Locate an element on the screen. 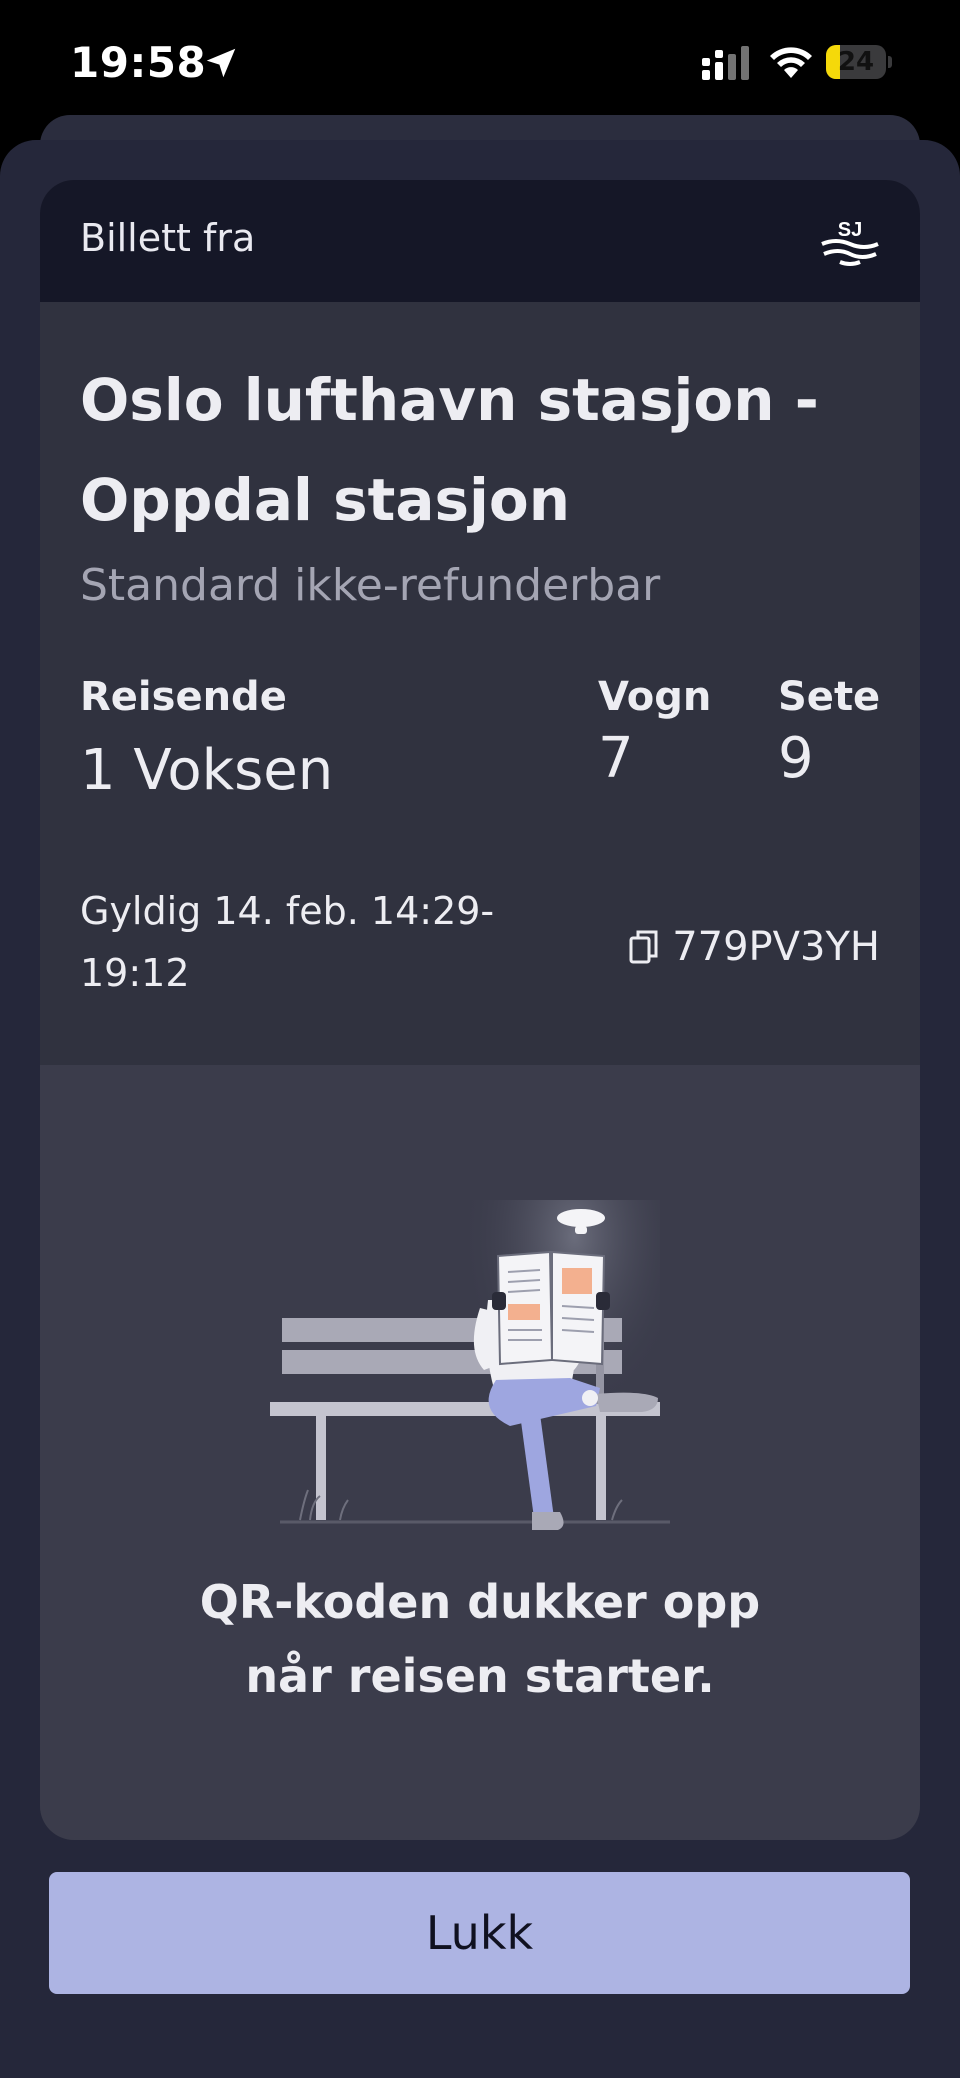  cellular-signal-icon is located at coordinates (725, 63).